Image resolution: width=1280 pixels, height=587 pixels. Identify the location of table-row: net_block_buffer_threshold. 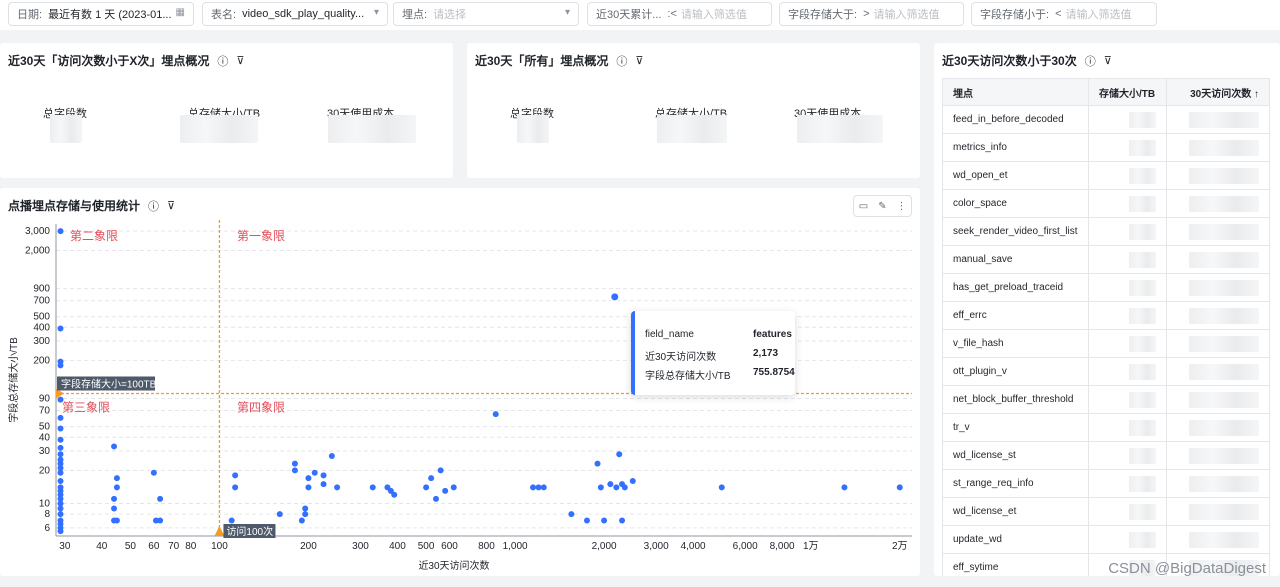
(1106, 400).